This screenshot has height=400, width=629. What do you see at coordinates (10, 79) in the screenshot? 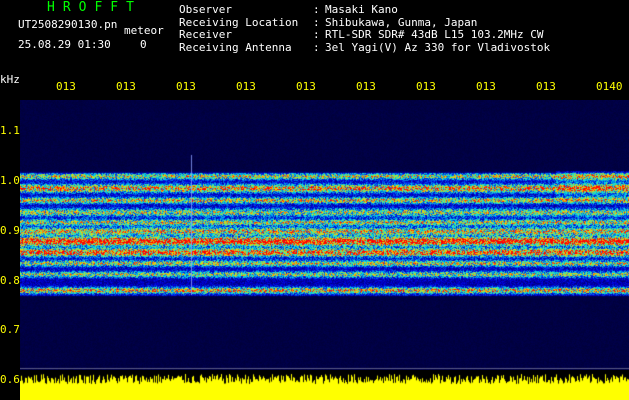
I see `frequency-unit-label: kHz` at bounding box center [10, 79].